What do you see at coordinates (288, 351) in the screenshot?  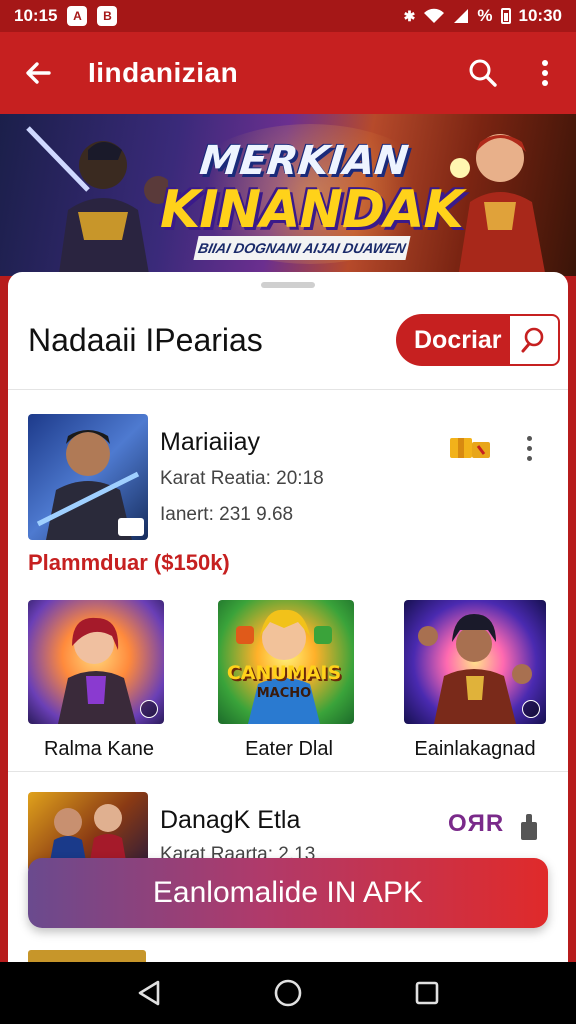 I see `section-header: Nadaaii IPearias Docriar` at bounding box center [288, 351].